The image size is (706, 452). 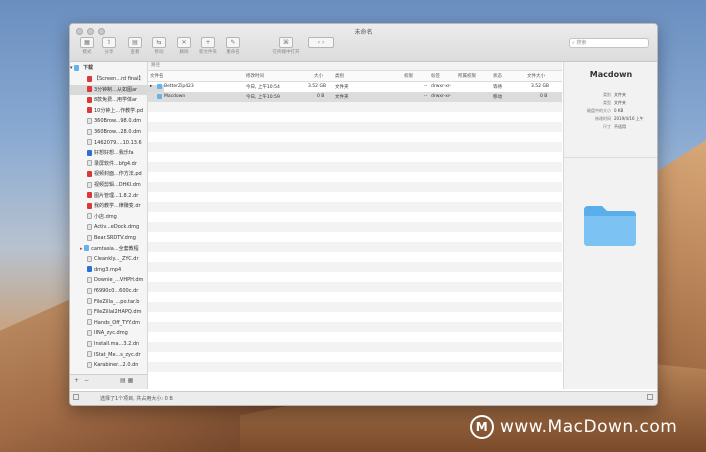 I want to click on sidebar-item-label: 360Brow...98.0.dm, so click(x=118, y=121).